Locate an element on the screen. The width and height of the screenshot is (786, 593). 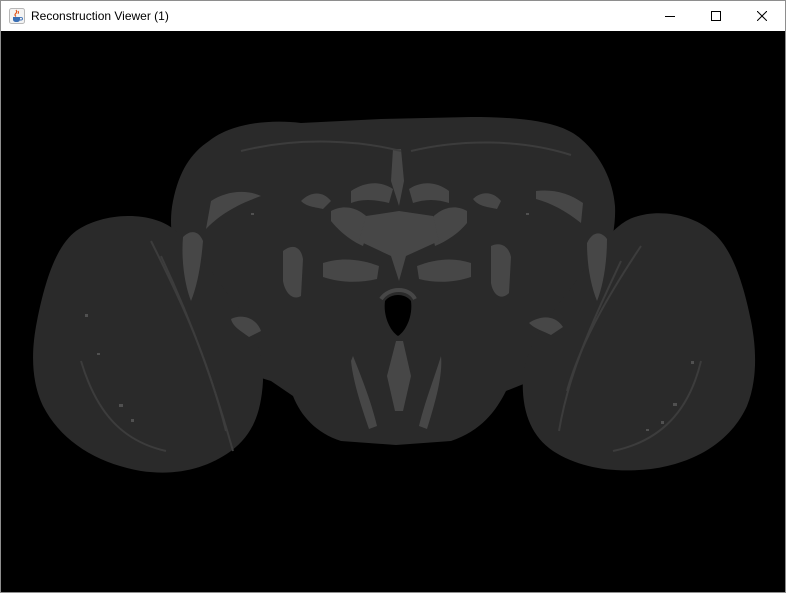
close-icon is located at coordinates (762, 16).